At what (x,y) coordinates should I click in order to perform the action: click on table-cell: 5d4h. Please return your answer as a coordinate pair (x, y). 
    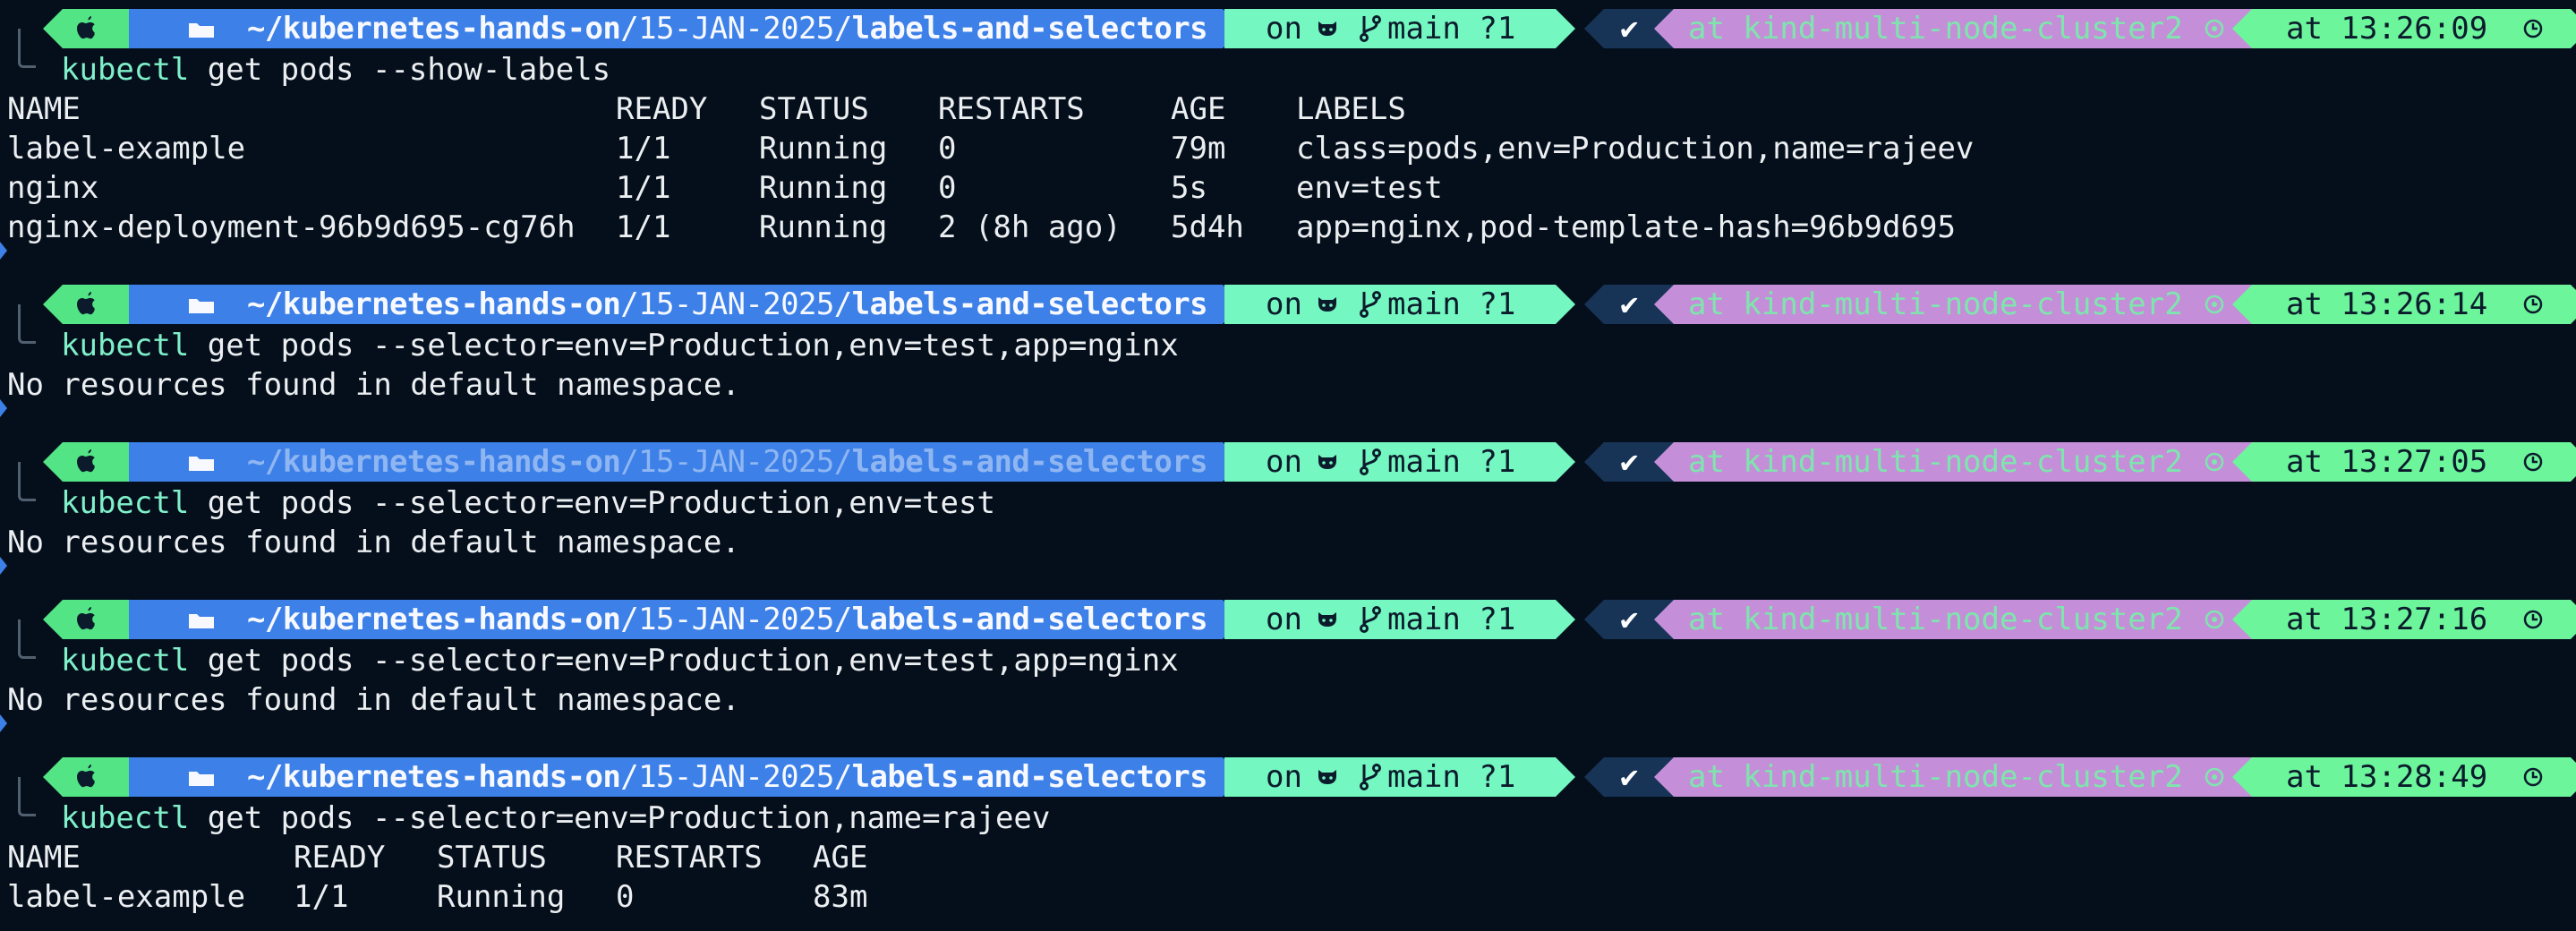
    Looking at the image, I should click on (1207, 227).